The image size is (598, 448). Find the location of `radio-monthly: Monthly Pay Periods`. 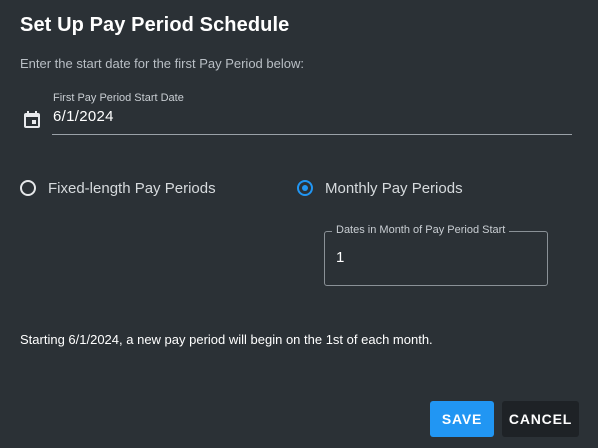

radio-monthly: Monthly Pay Periods is located at coordinates (380, 188).